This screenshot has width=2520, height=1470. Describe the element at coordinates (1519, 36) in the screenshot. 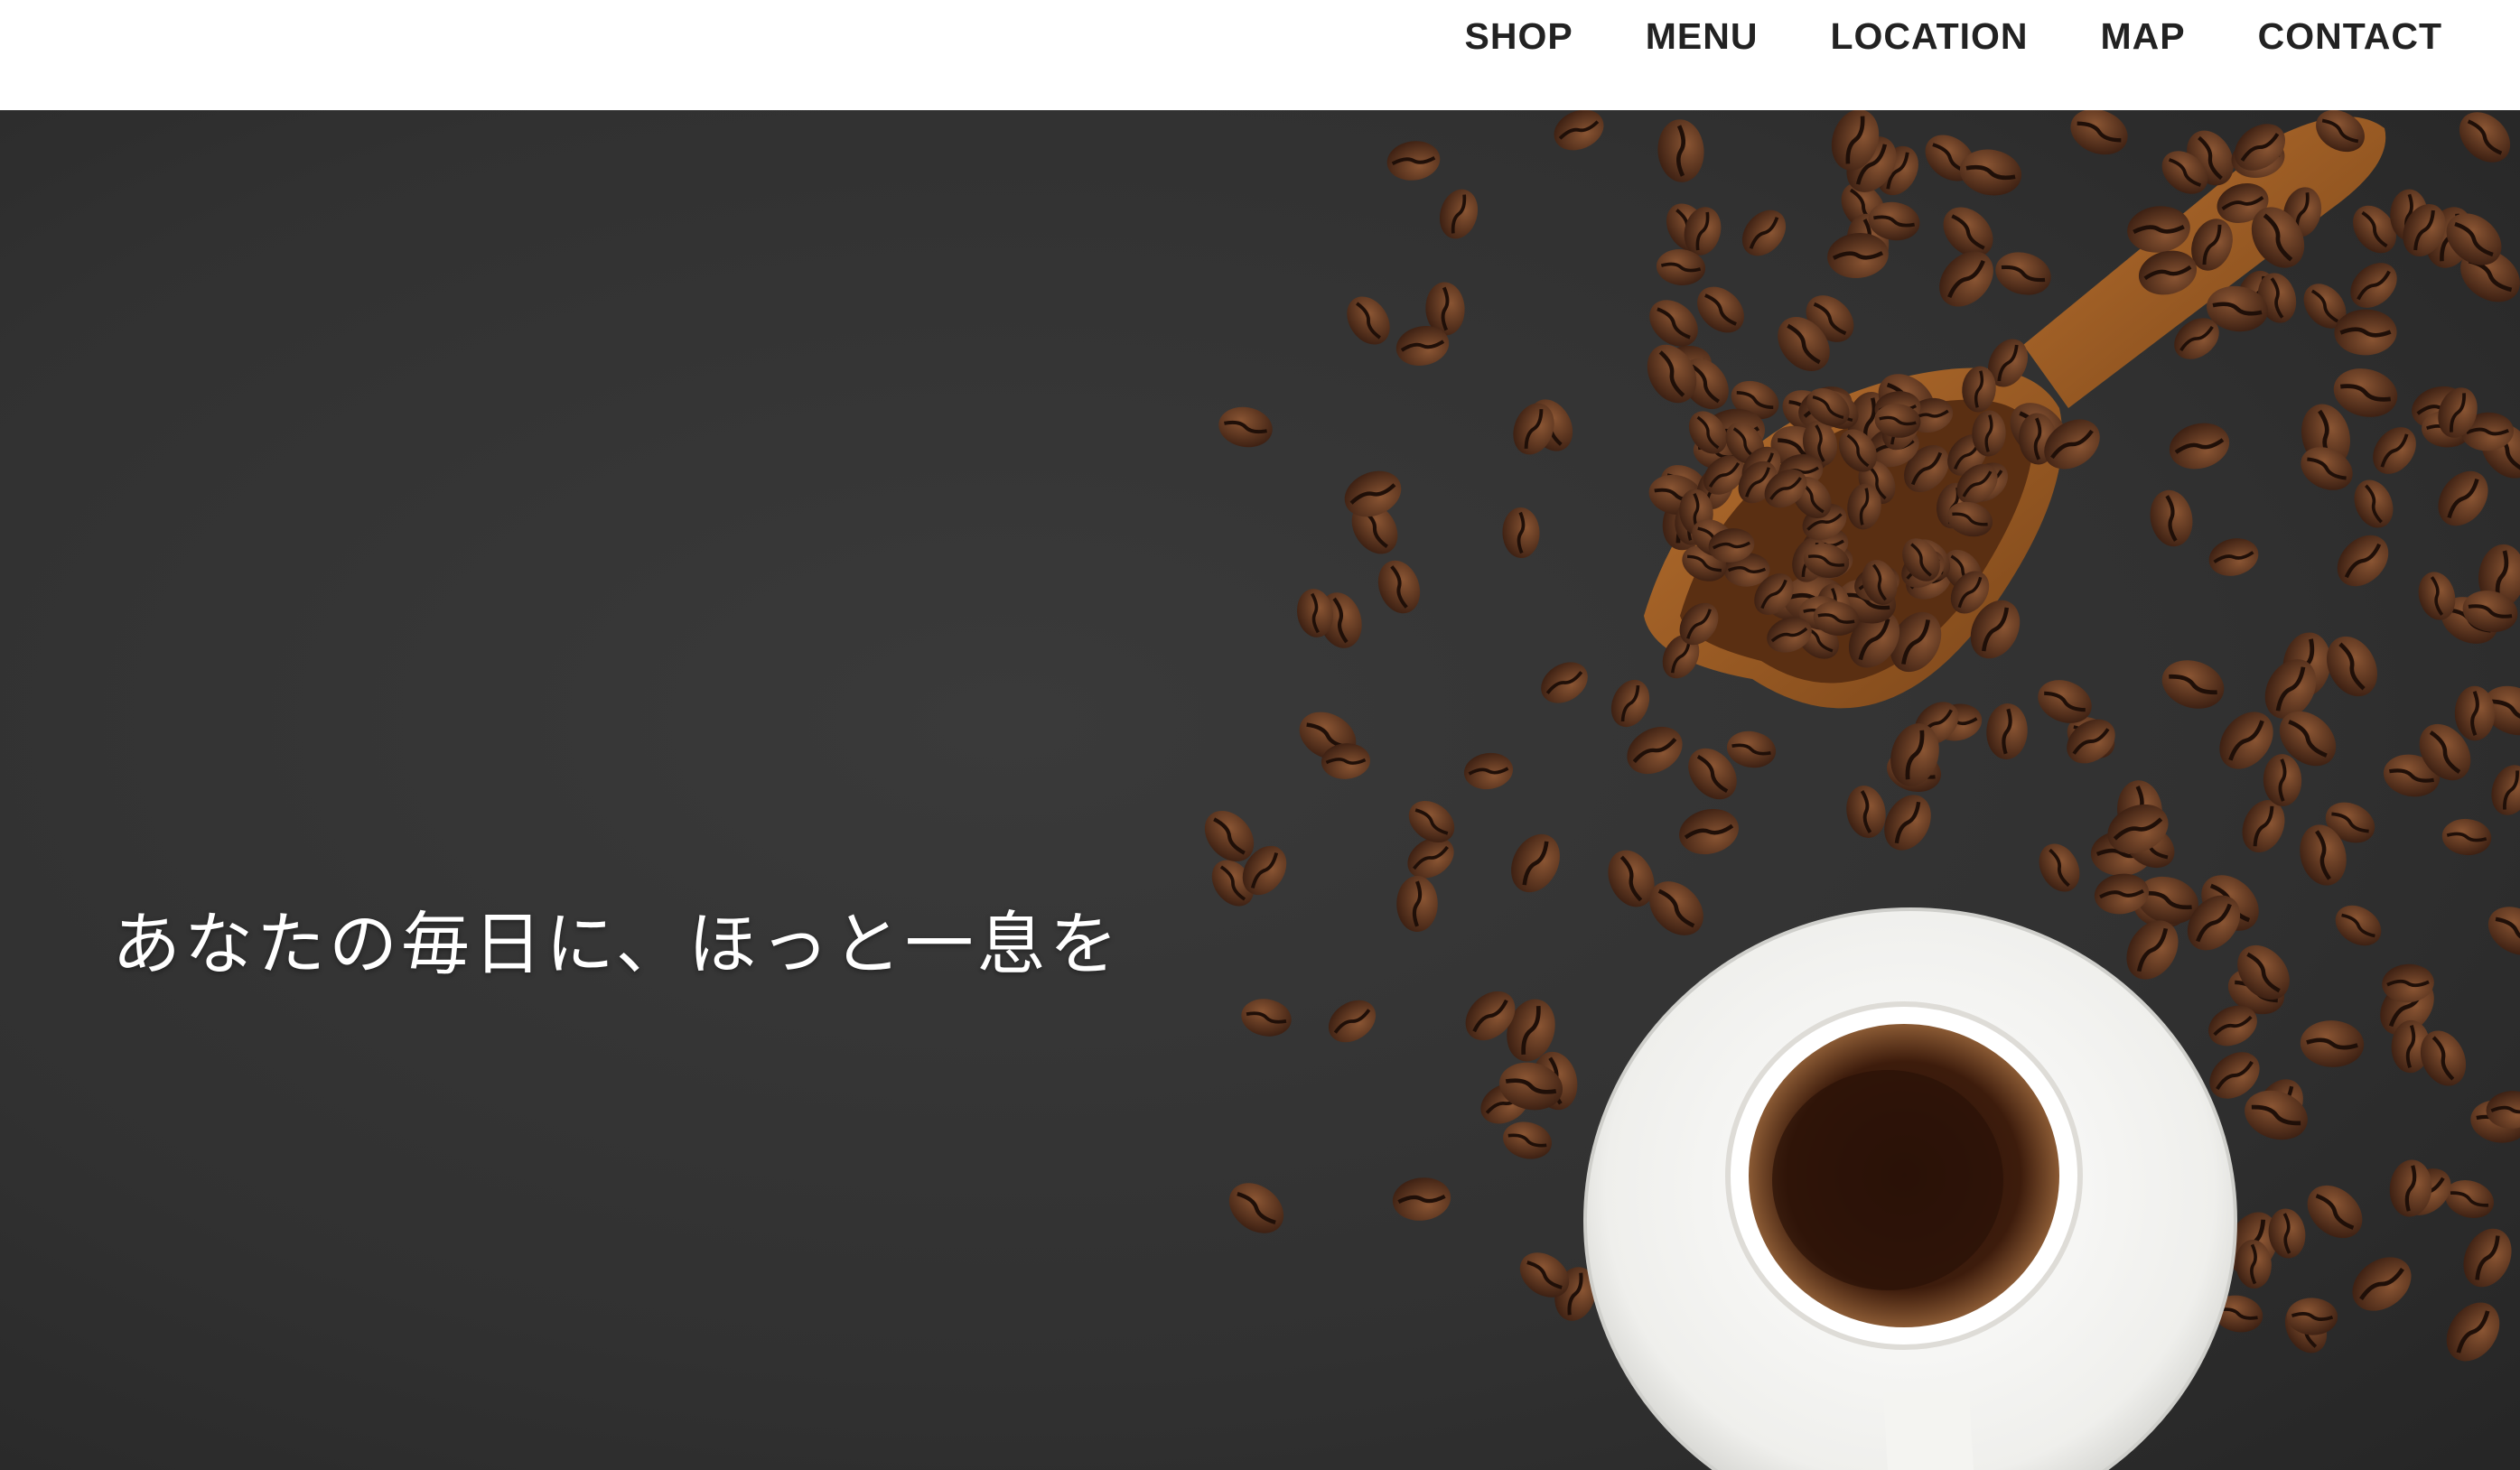

I see `nav-link-shop: SHOP` at that location.